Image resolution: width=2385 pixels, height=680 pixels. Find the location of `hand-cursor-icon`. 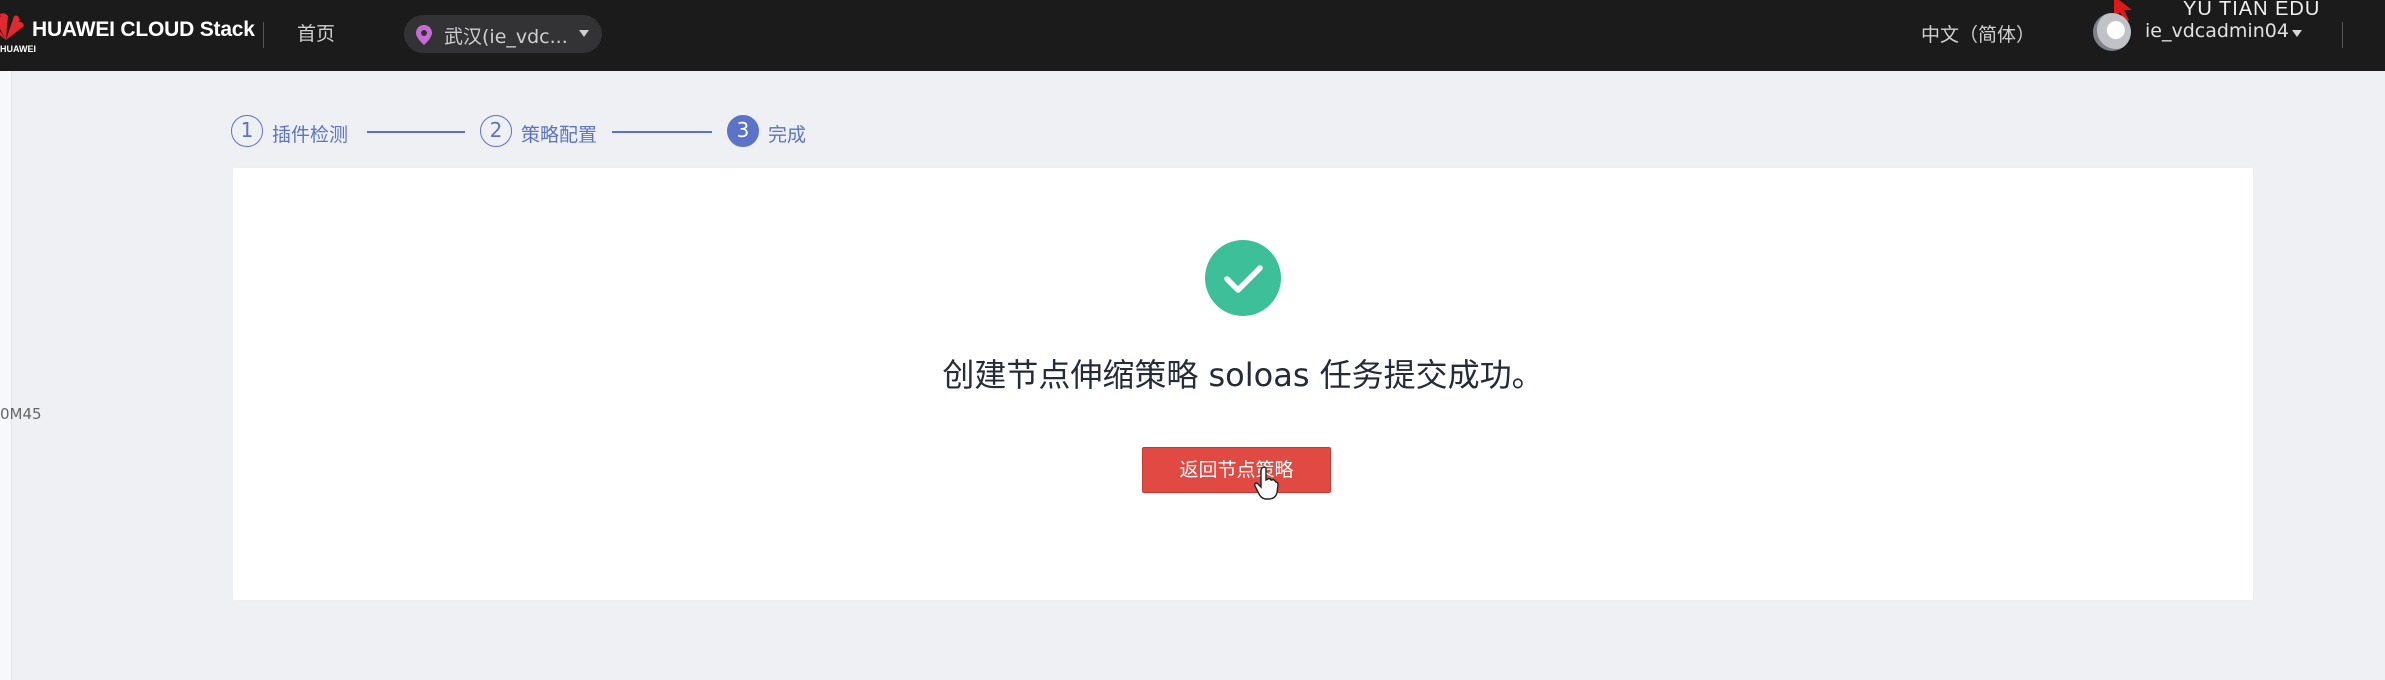

hand-cursor-icon is located at coordinates (1266, 483).